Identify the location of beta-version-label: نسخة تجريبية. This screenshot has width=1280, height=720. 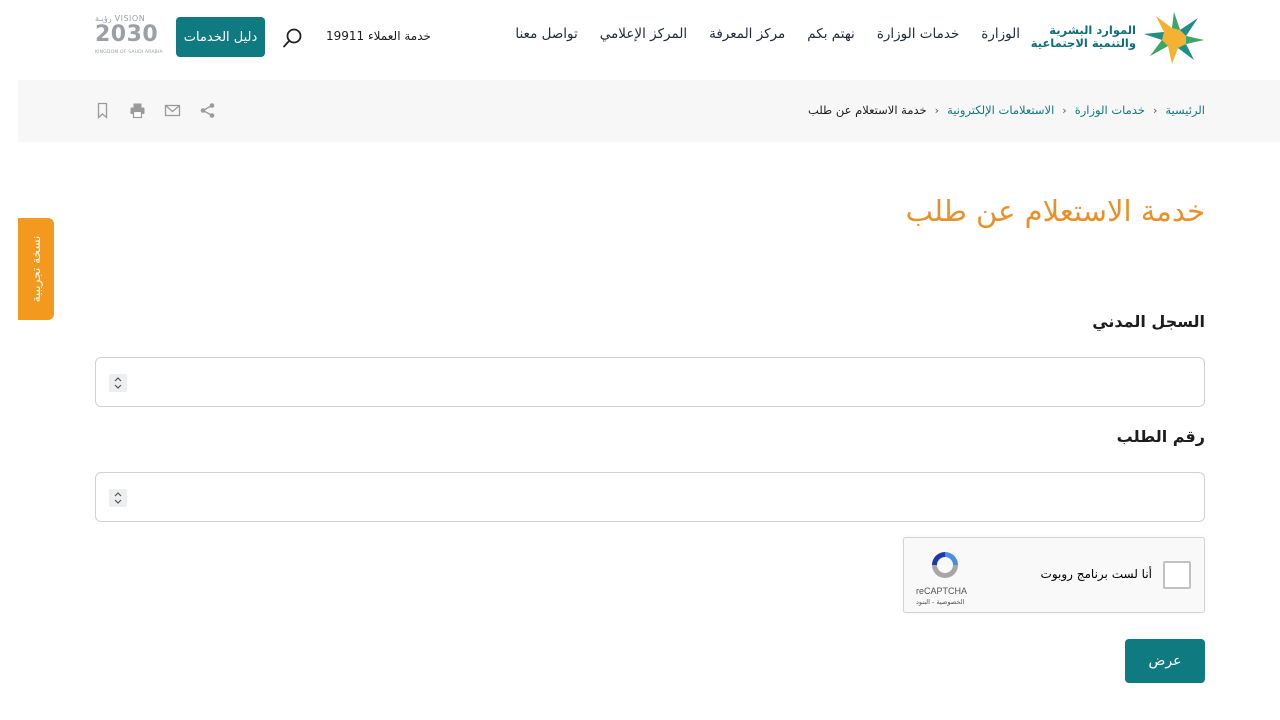
(36, 269).